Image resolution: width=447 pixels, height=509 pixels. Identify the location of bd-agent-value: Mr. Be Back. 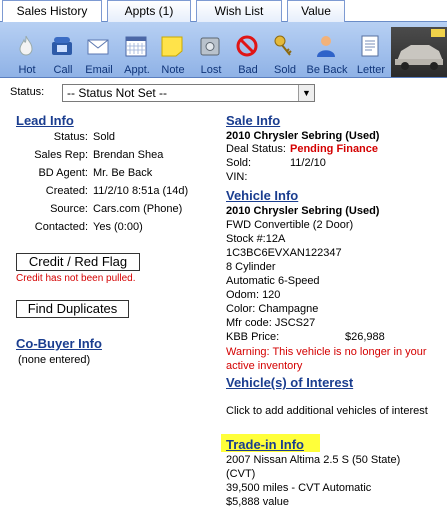
(123, 173).